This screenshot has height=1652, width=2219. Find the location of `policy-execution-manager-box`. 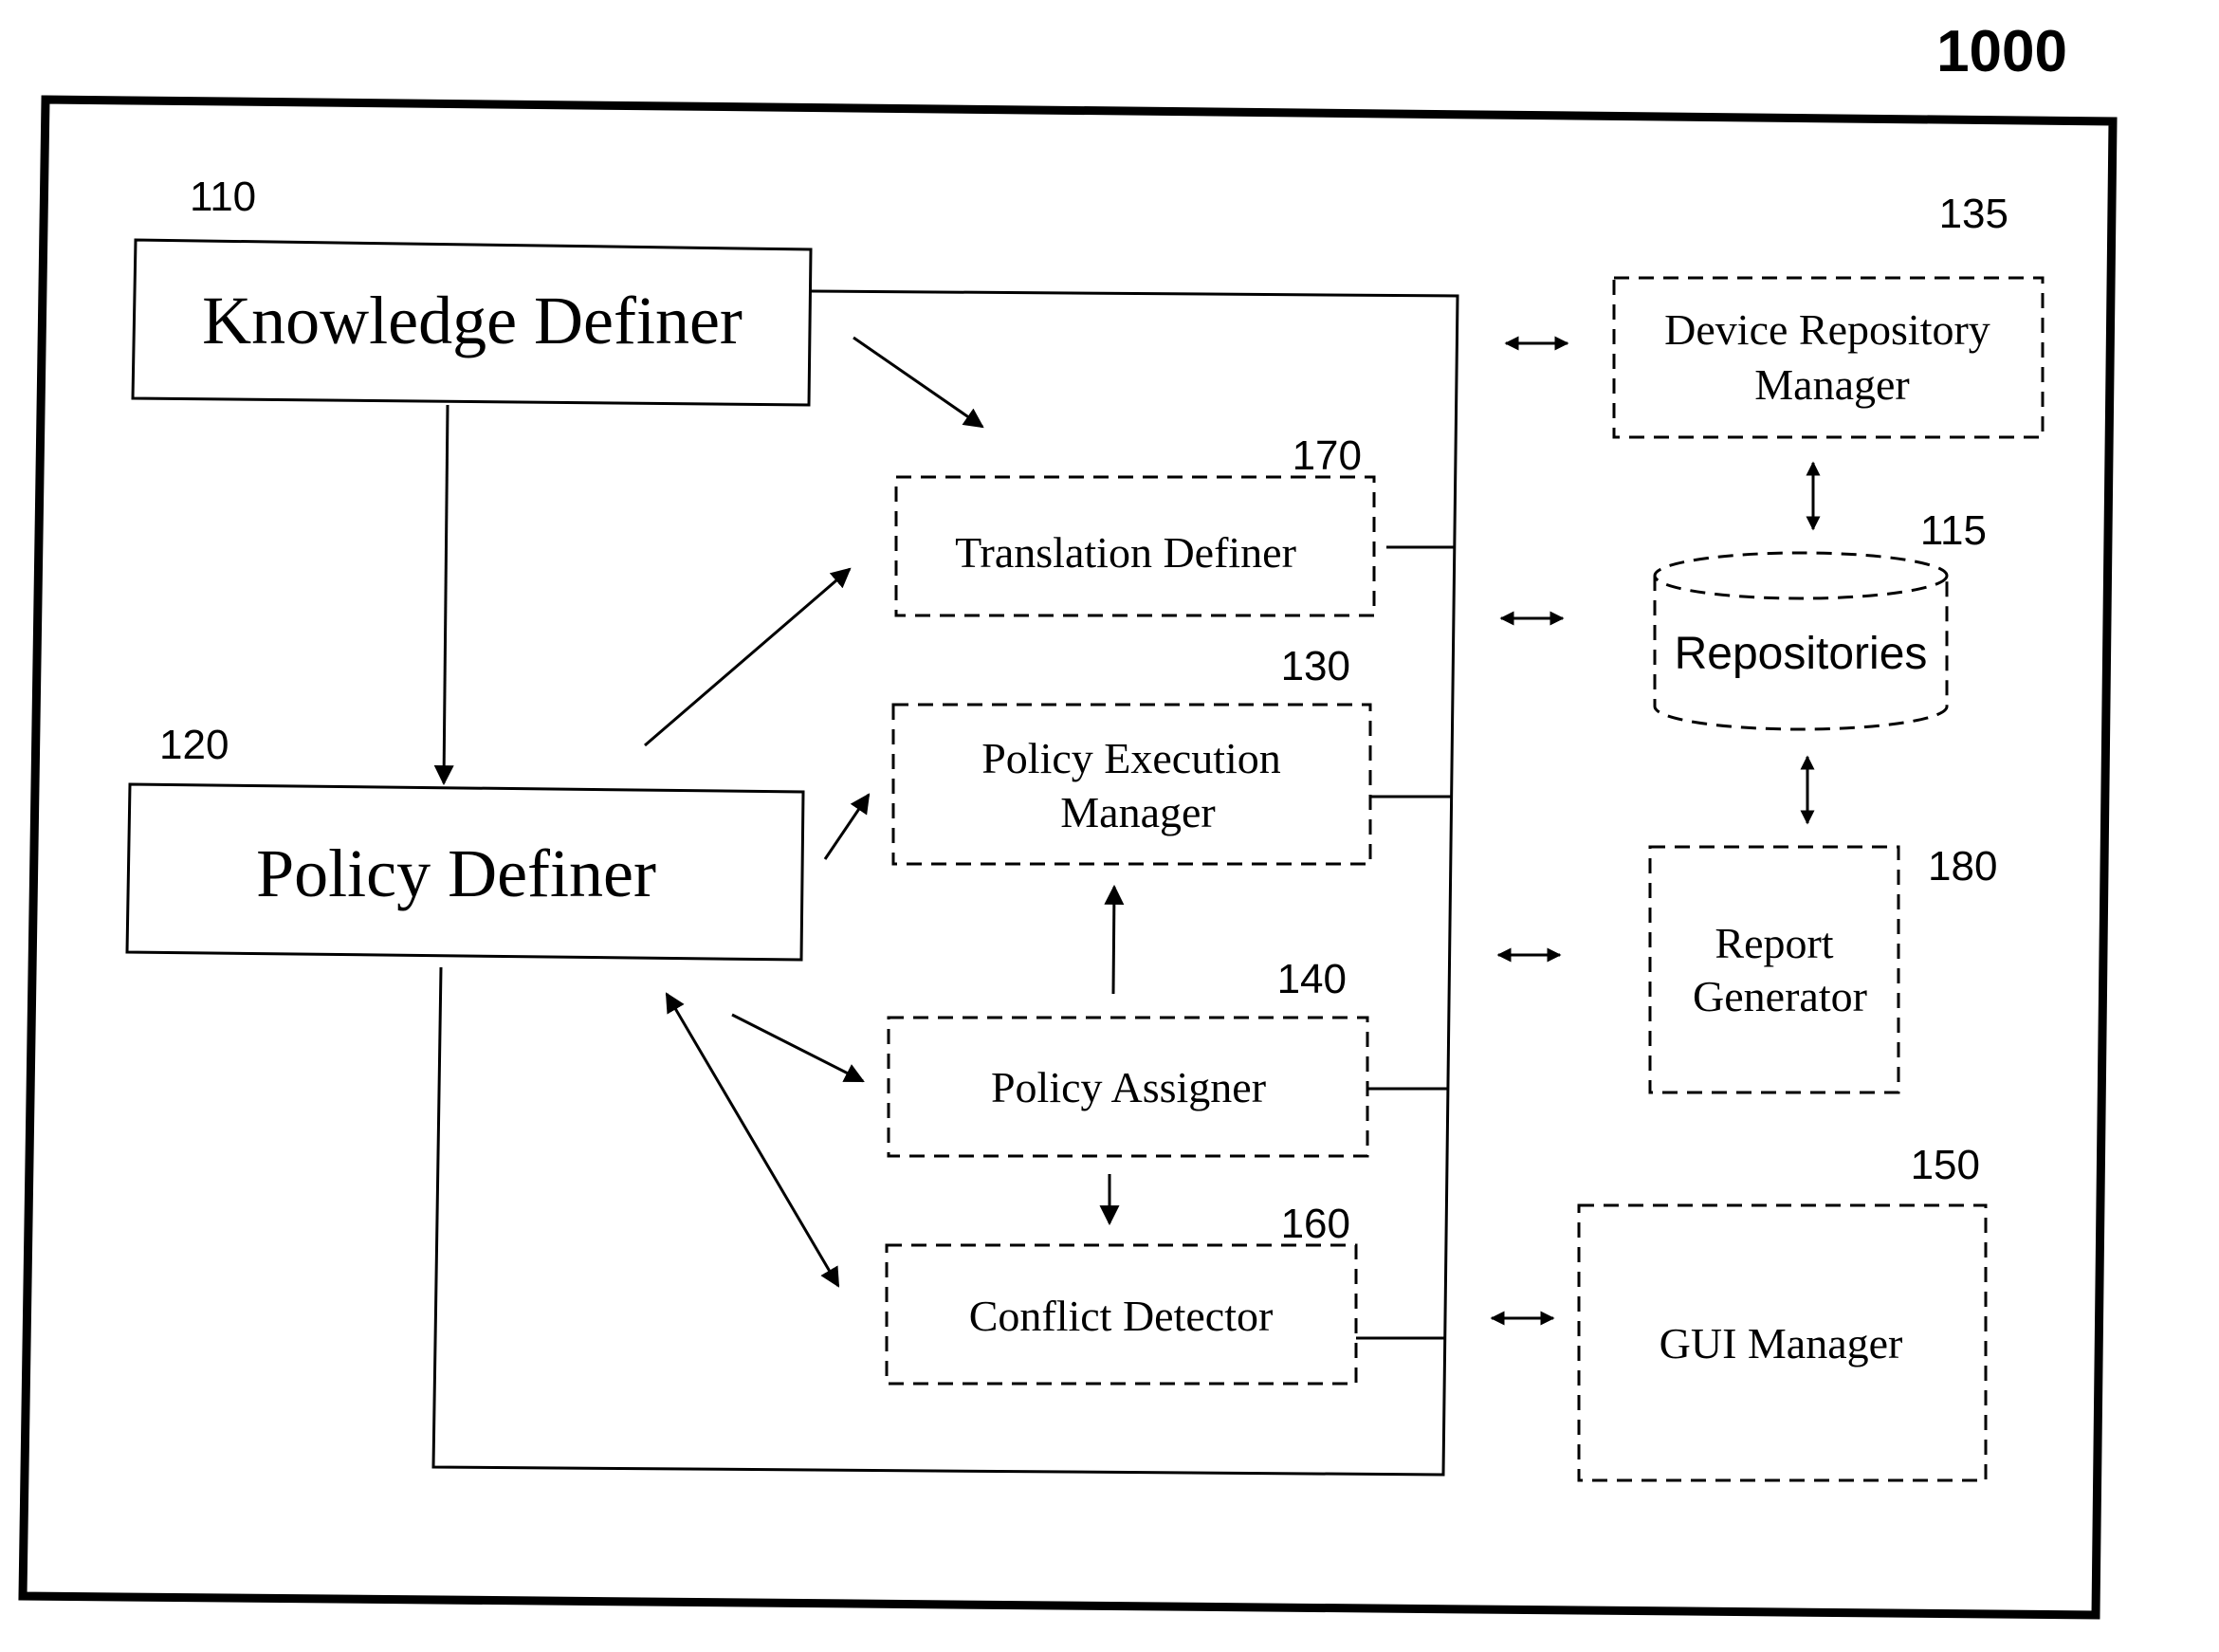

policy-execution-manager-box is located at coordinates (1131, 784).